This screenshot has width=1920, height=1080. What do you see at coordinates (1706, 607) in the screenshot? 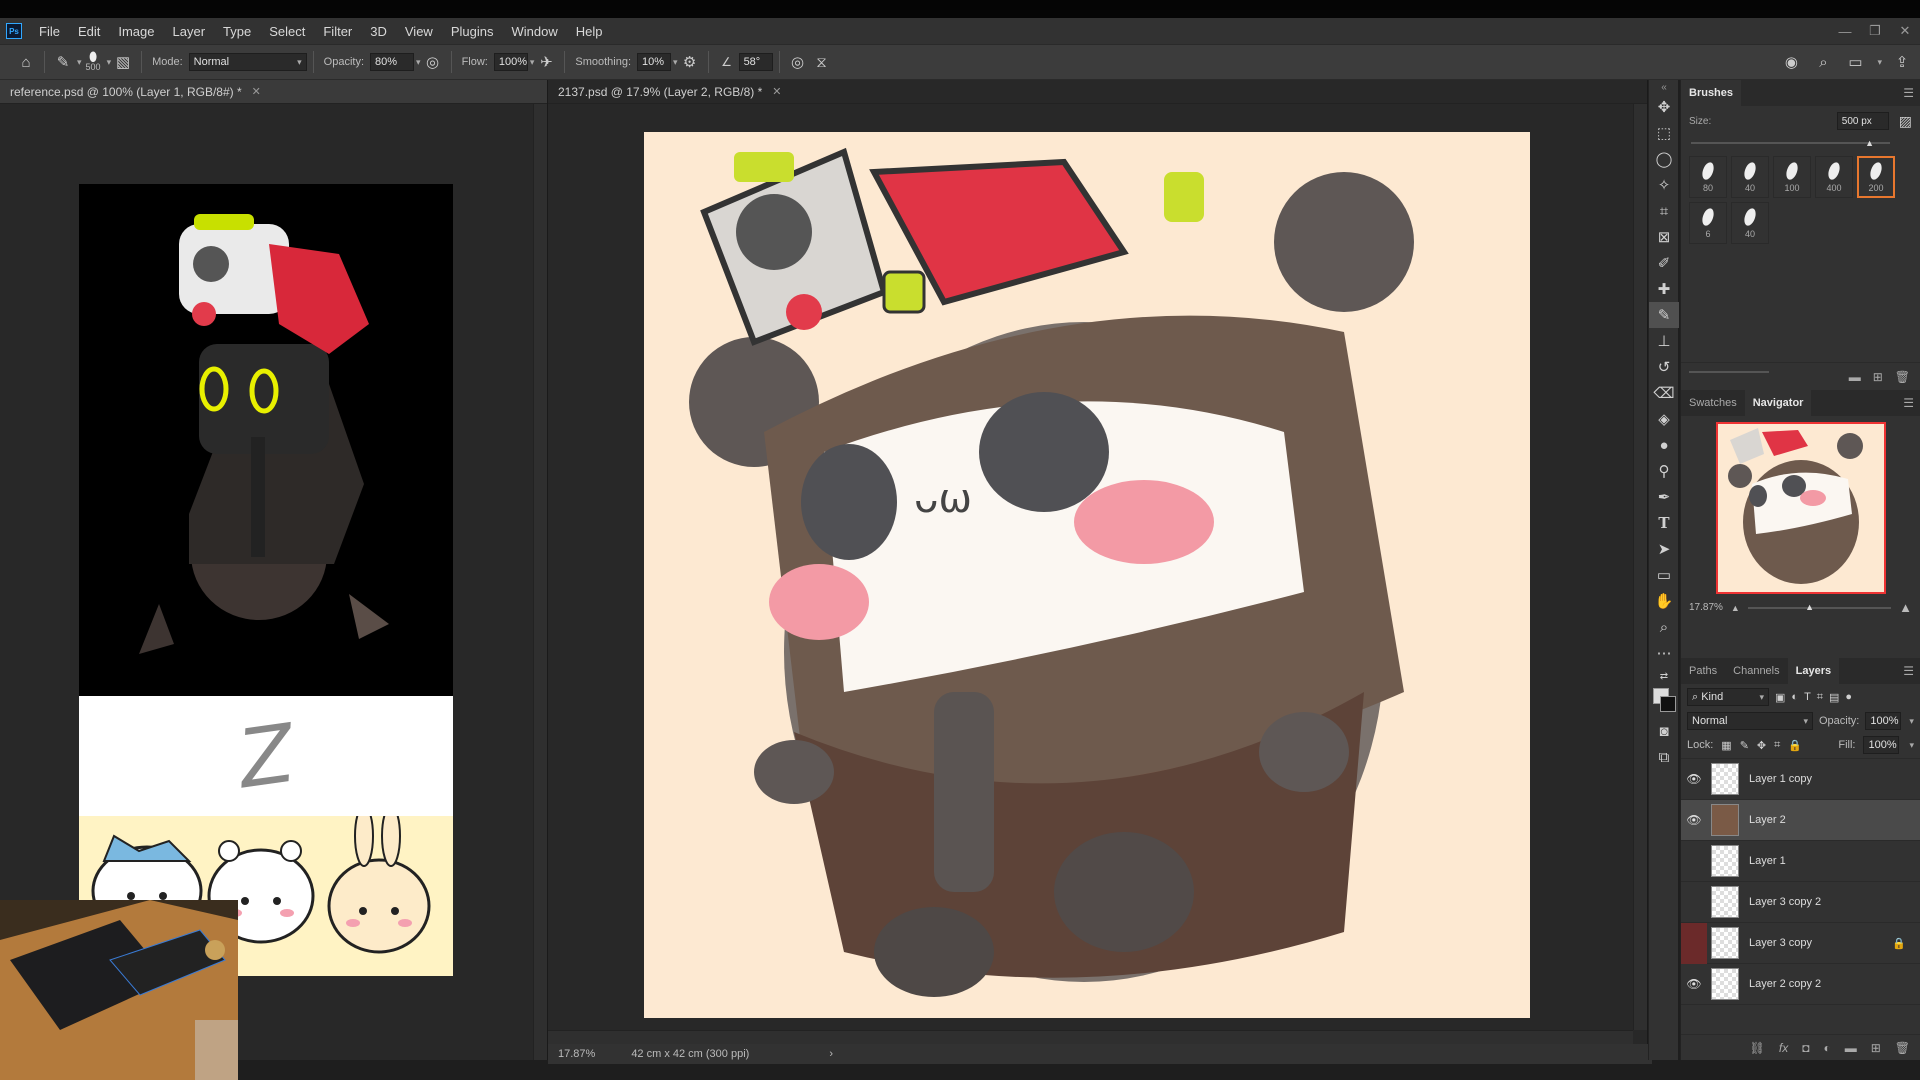
I see `navigator-zoom-value: 17.87%` at bounding box center [1706, 607].